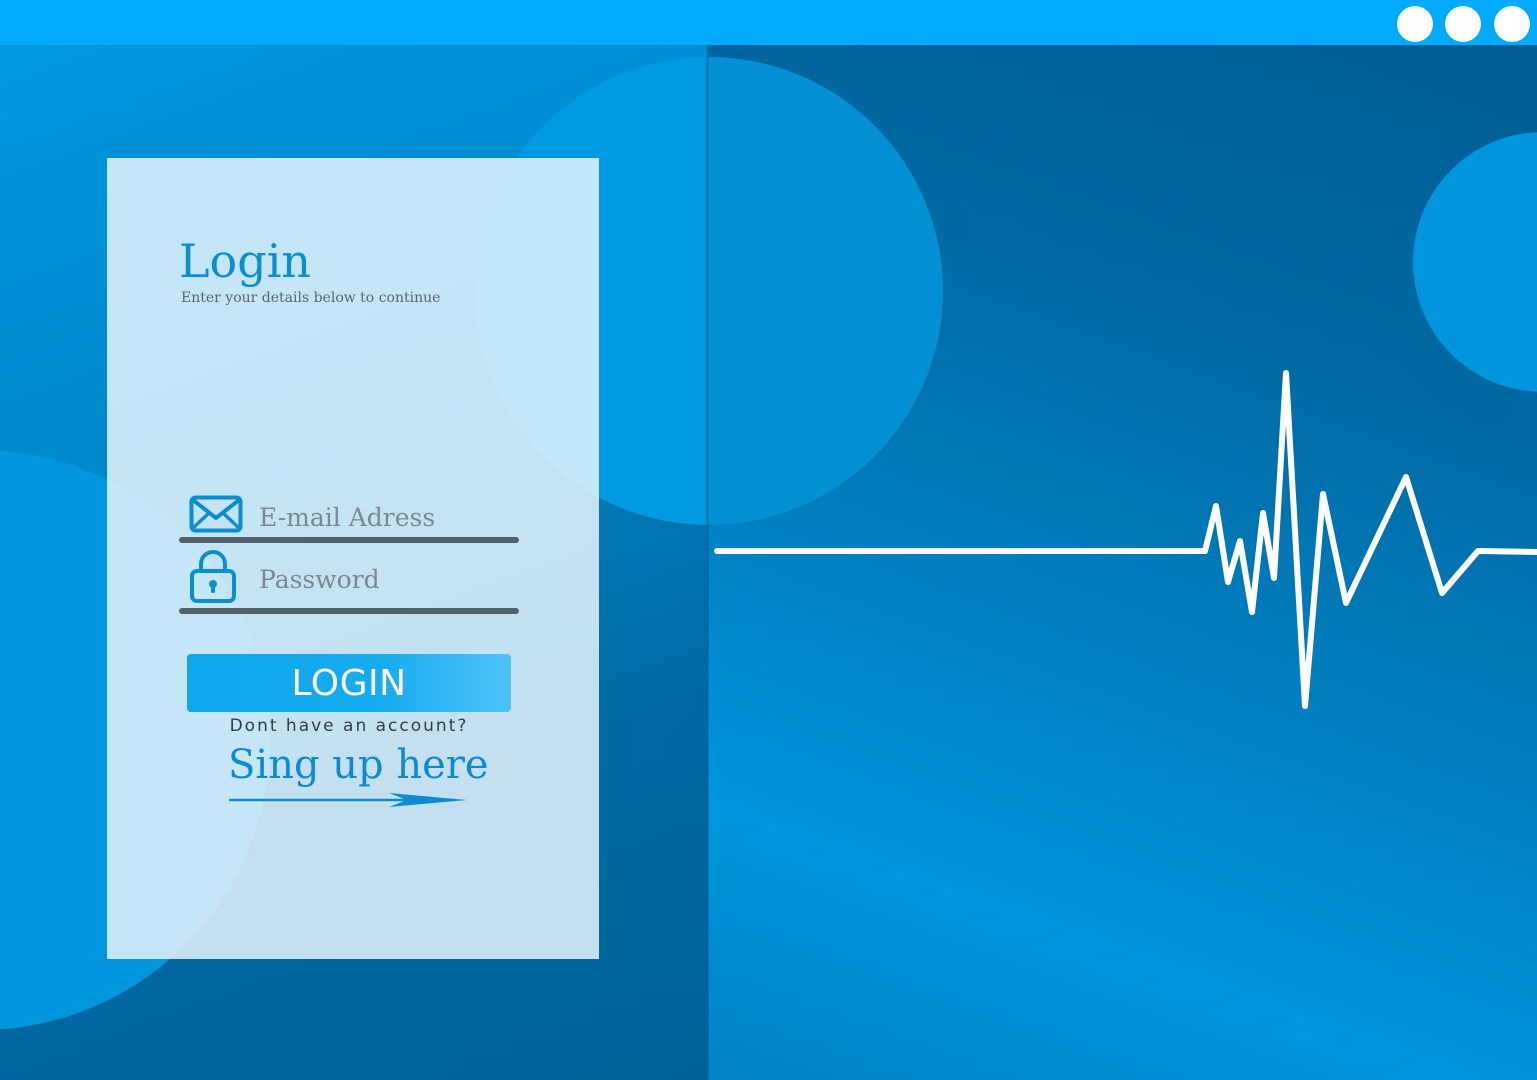 This screenshot has width=1537, height=1080. Describe the element at coordinates (358, 765) in the screenshot. I see `signup-link: Sing up here` at that location.